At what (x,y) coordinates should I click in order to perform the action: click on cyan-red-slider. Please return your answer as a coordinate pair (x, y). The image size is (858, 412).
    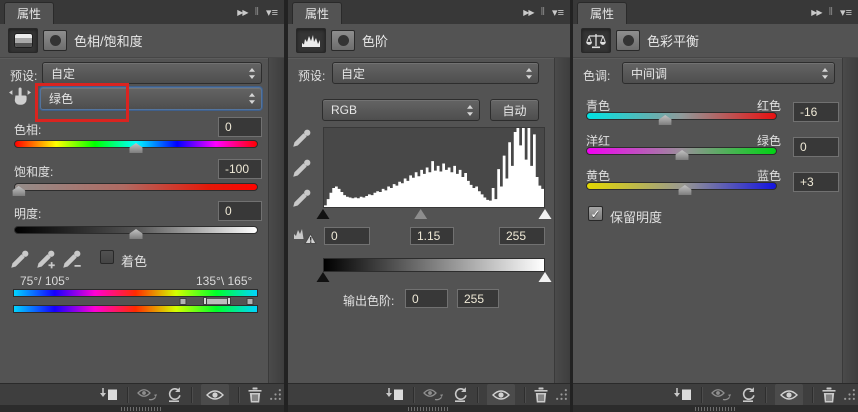
    Looking at the image, I should click on (681, 118).